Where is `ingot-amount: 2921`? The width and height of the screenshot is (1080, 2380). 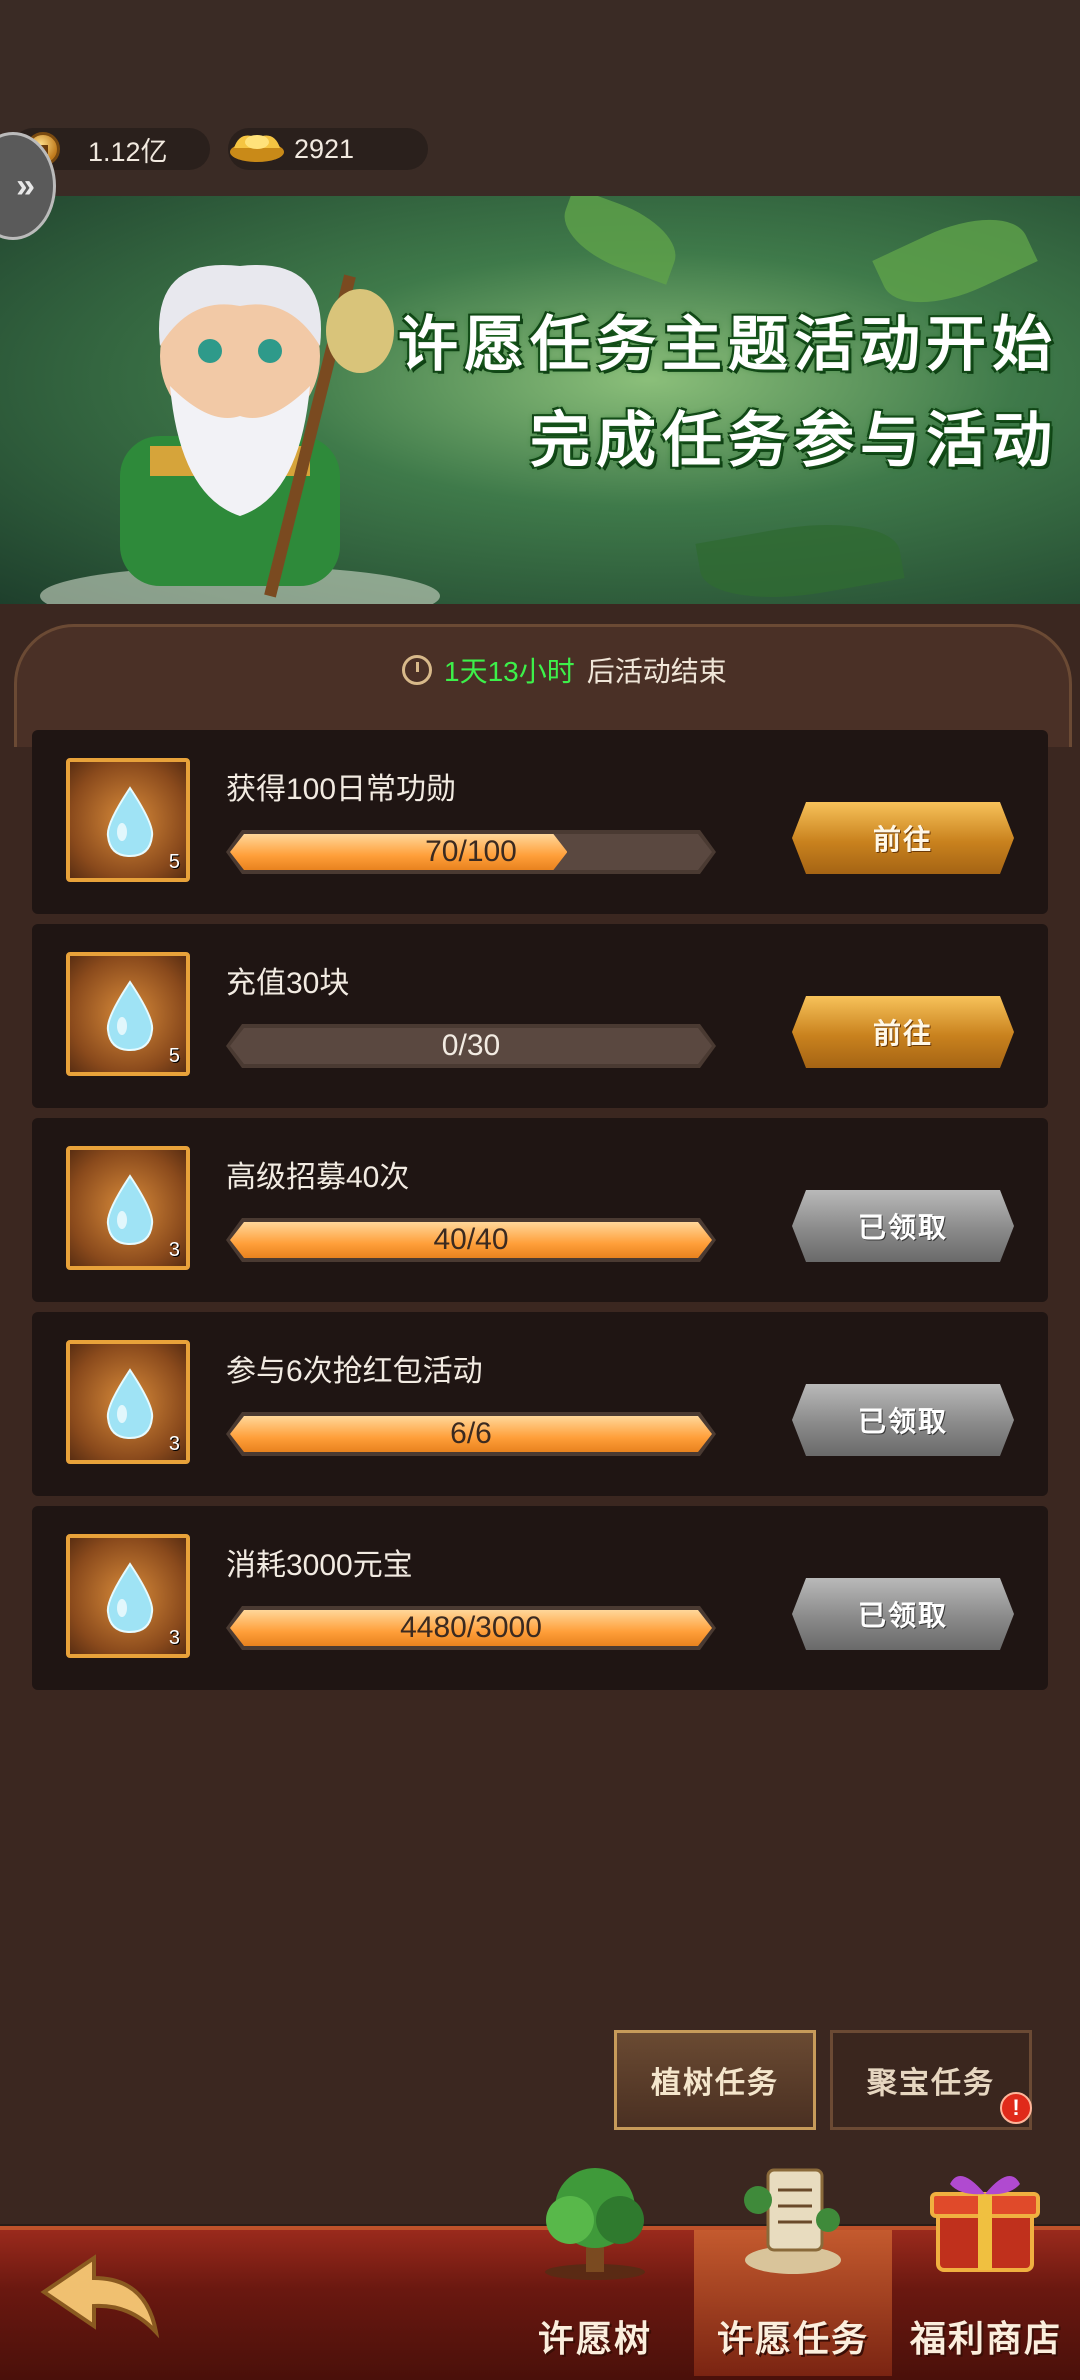 ingot-amount: 2921 is located at coordinates (324, 148).